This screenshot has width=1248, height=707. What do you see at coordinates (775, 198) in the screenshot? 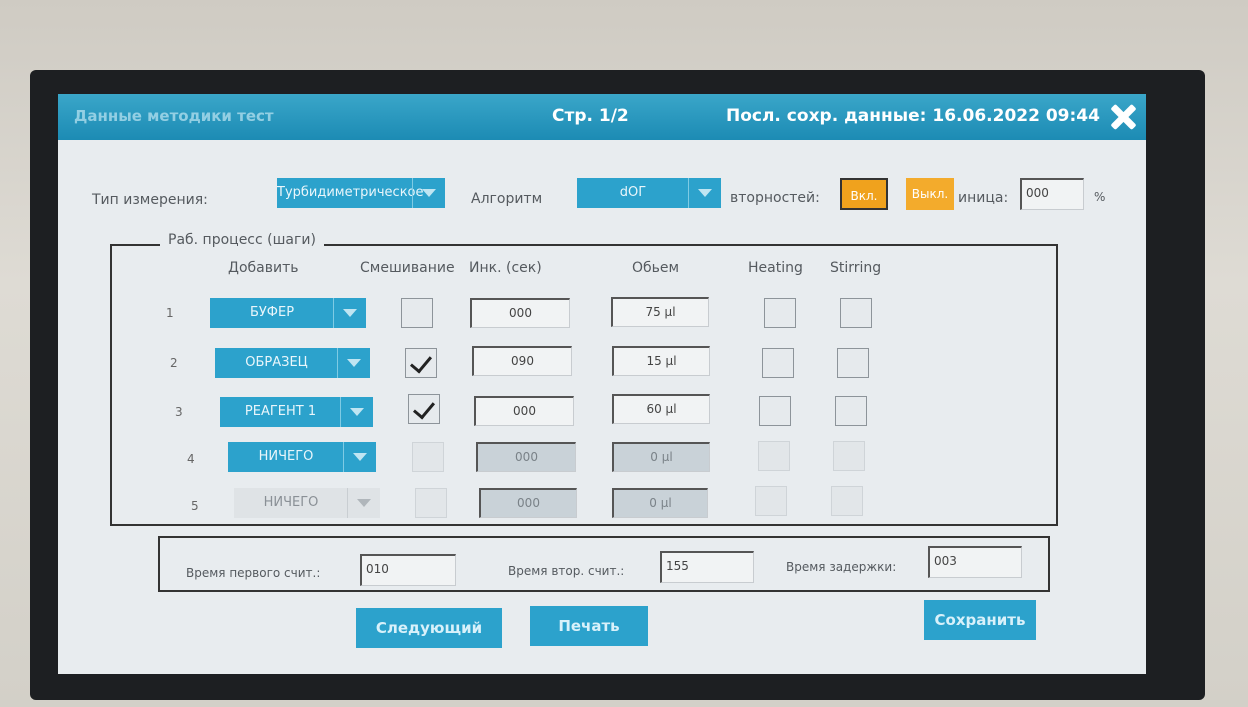
I see `repeats-label: вторностей:` at bounding box center [775, 198].